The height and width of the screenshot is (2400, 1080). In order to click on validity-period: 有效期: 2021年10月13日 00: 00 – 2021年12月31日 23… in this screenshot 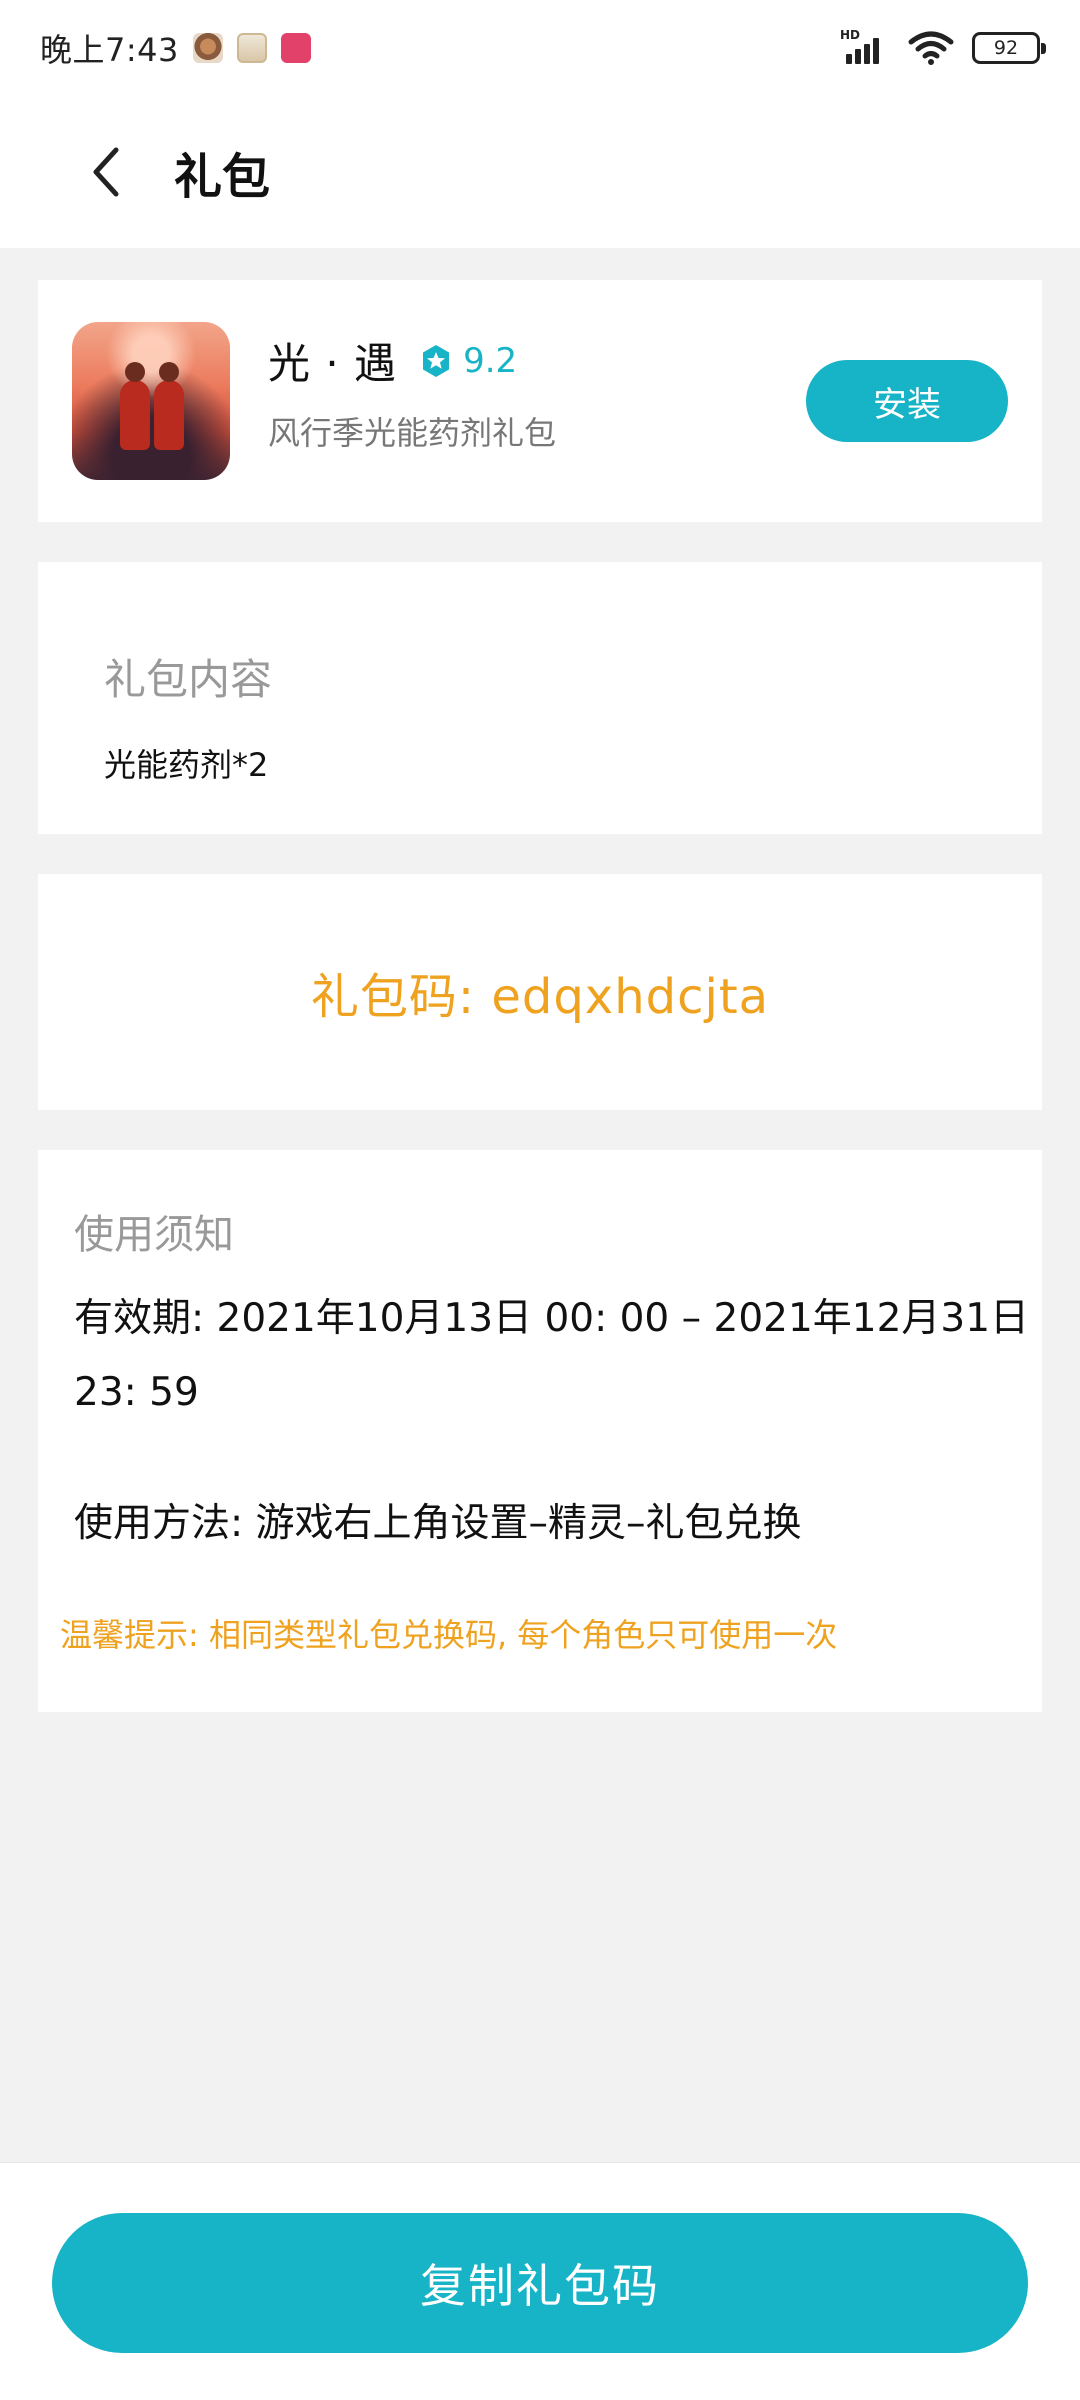, I will do `click(552, 1355)`.